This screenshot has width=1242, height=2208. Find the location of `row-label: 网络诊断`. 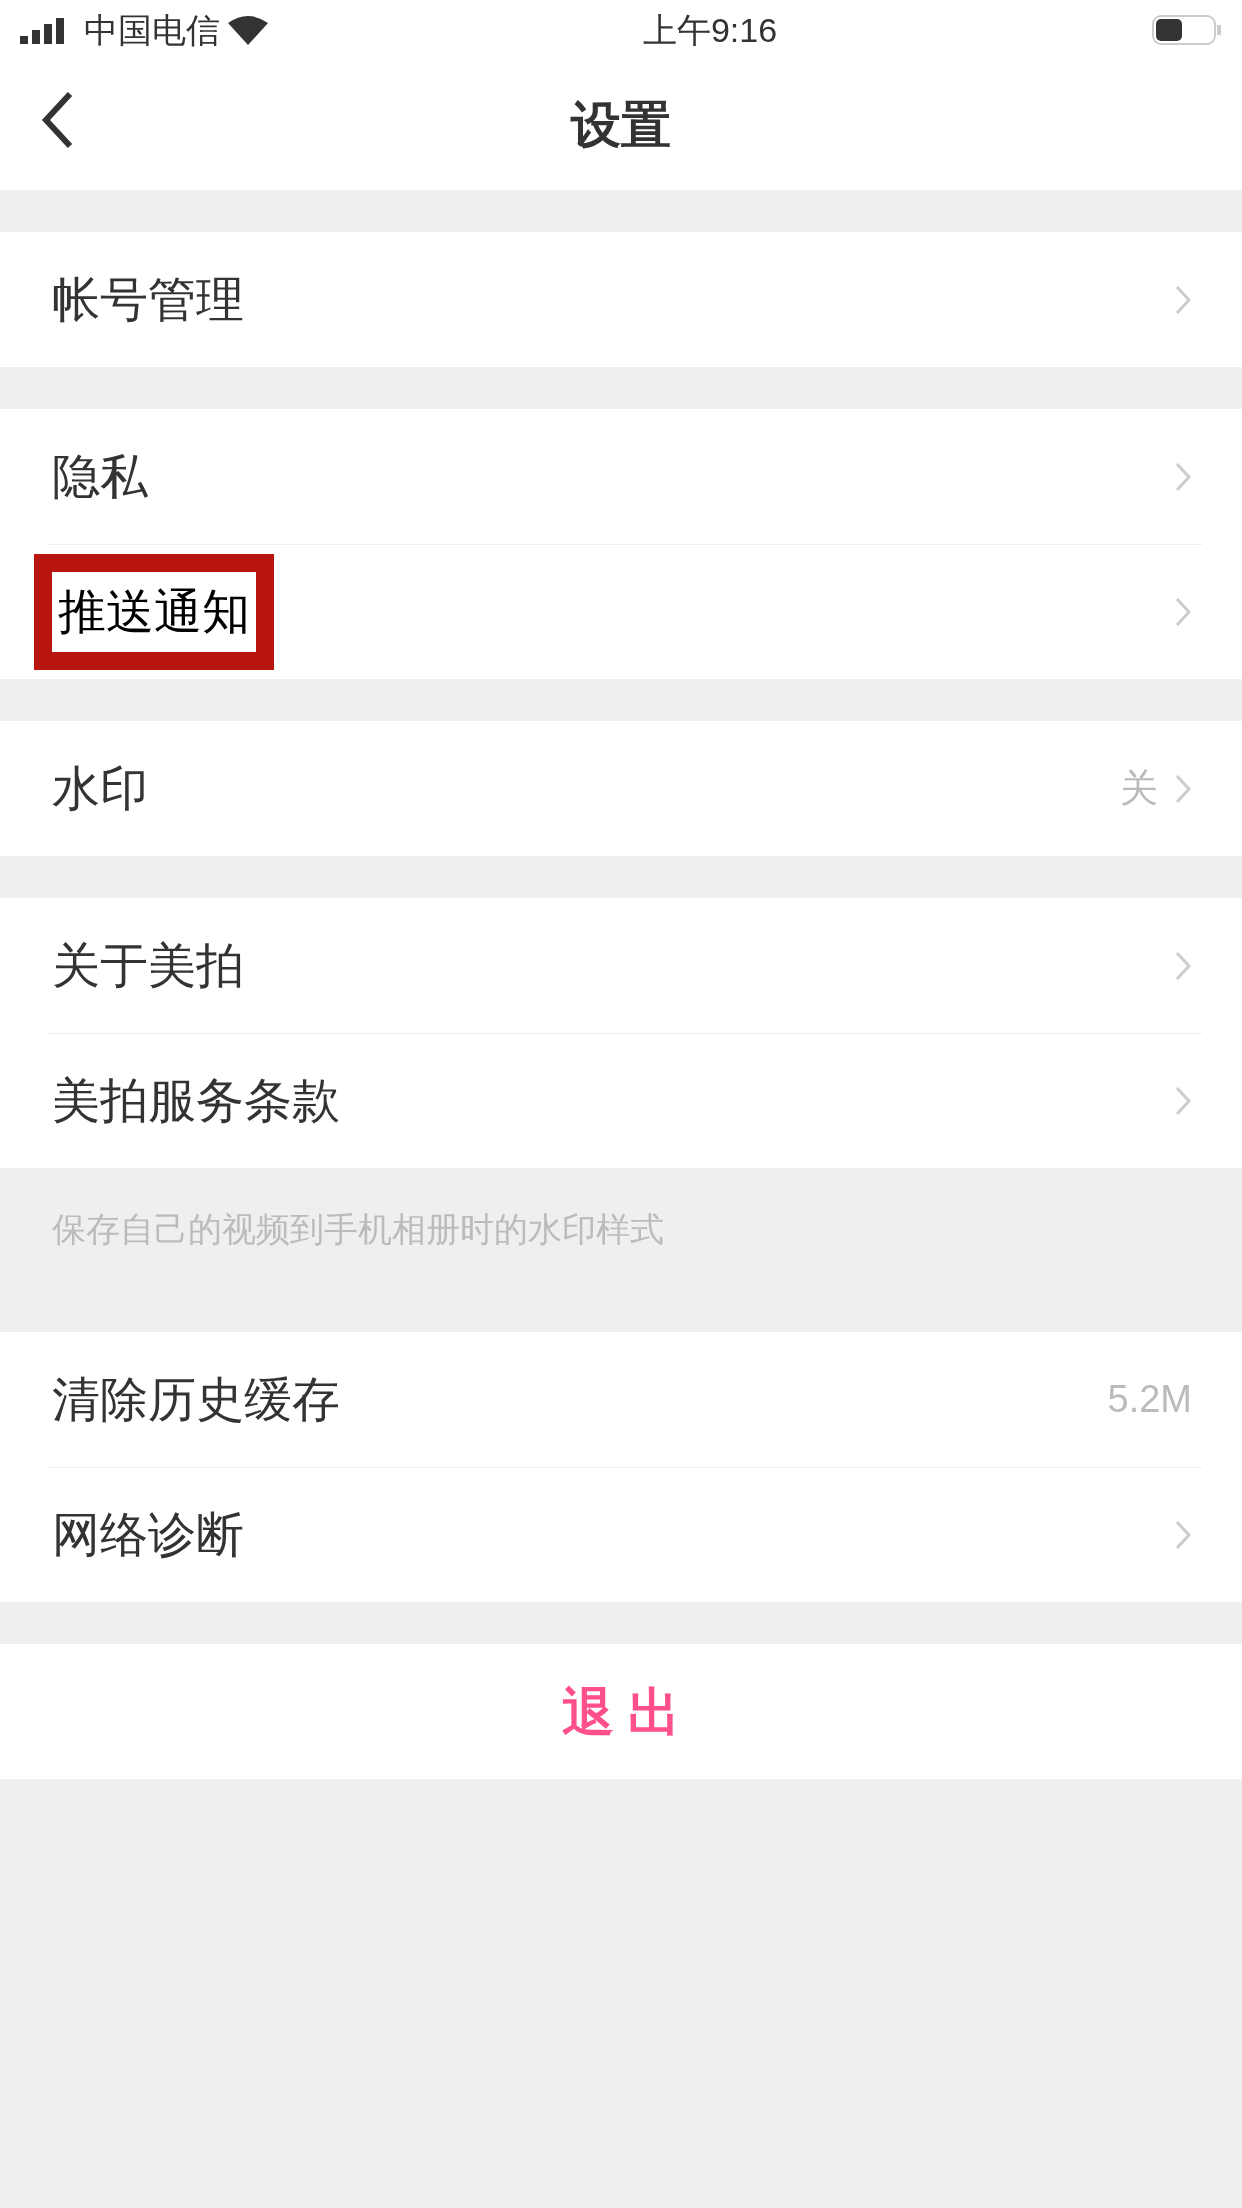

row-label: 网络诊断 is located at coordinates (148, 1534).